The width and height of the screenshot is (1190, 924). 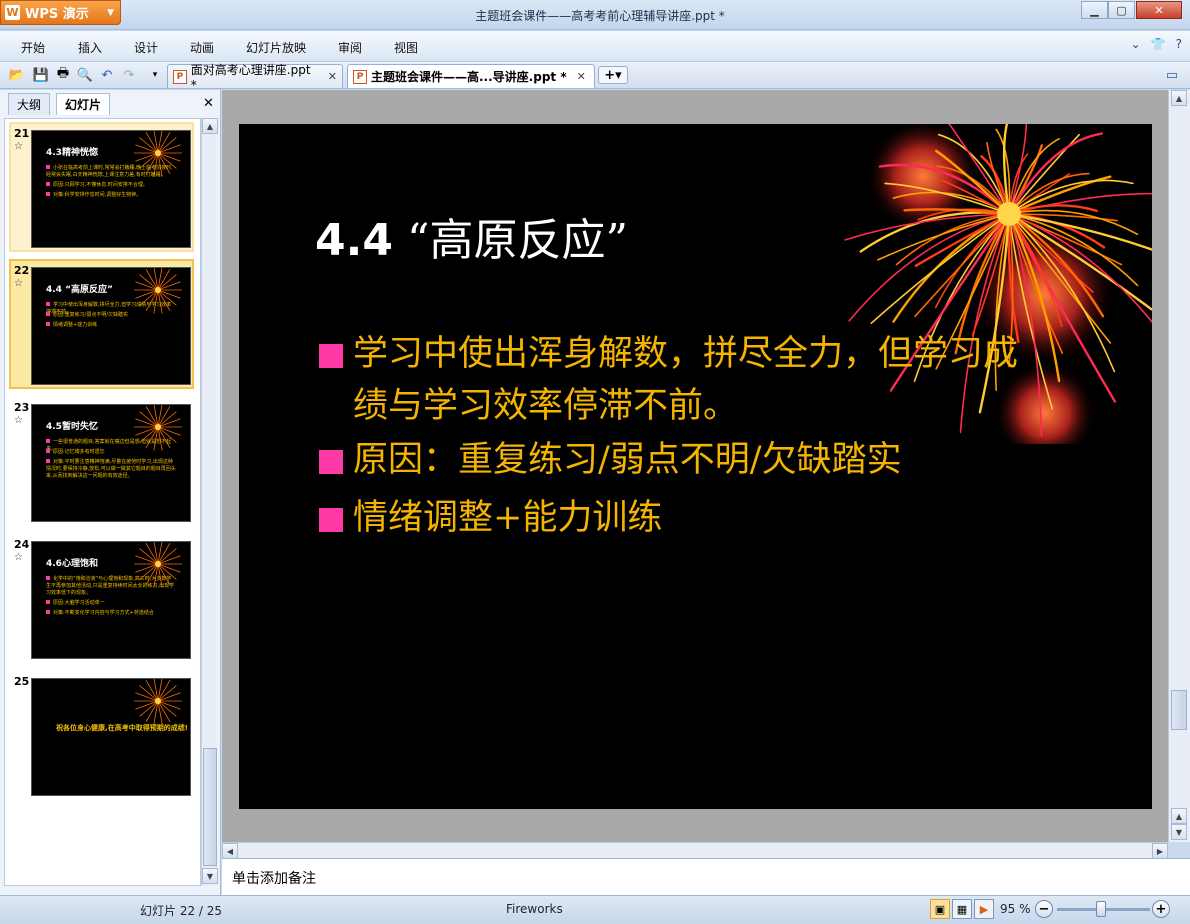 What do you see at coordinates (1101, 909) in the screenshot?
I see `zoom-slider-knob` at bounding box center [1101, 909].